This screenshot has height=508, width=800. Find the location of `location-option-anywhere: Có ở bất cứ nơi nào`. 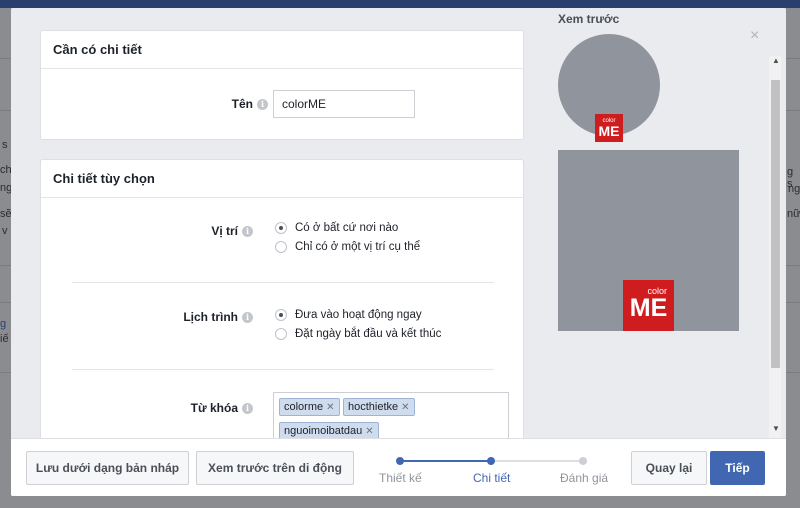

location-option-anywhere: Có ở bất cứ nơi nào is located at coordinates (336, 228).